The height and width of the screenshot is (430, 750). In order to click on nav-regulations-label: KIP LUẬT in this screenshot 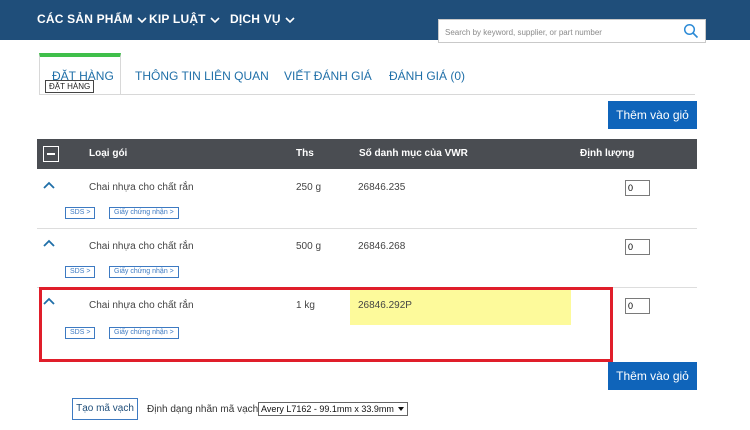, I will do `click(177, 19)`.